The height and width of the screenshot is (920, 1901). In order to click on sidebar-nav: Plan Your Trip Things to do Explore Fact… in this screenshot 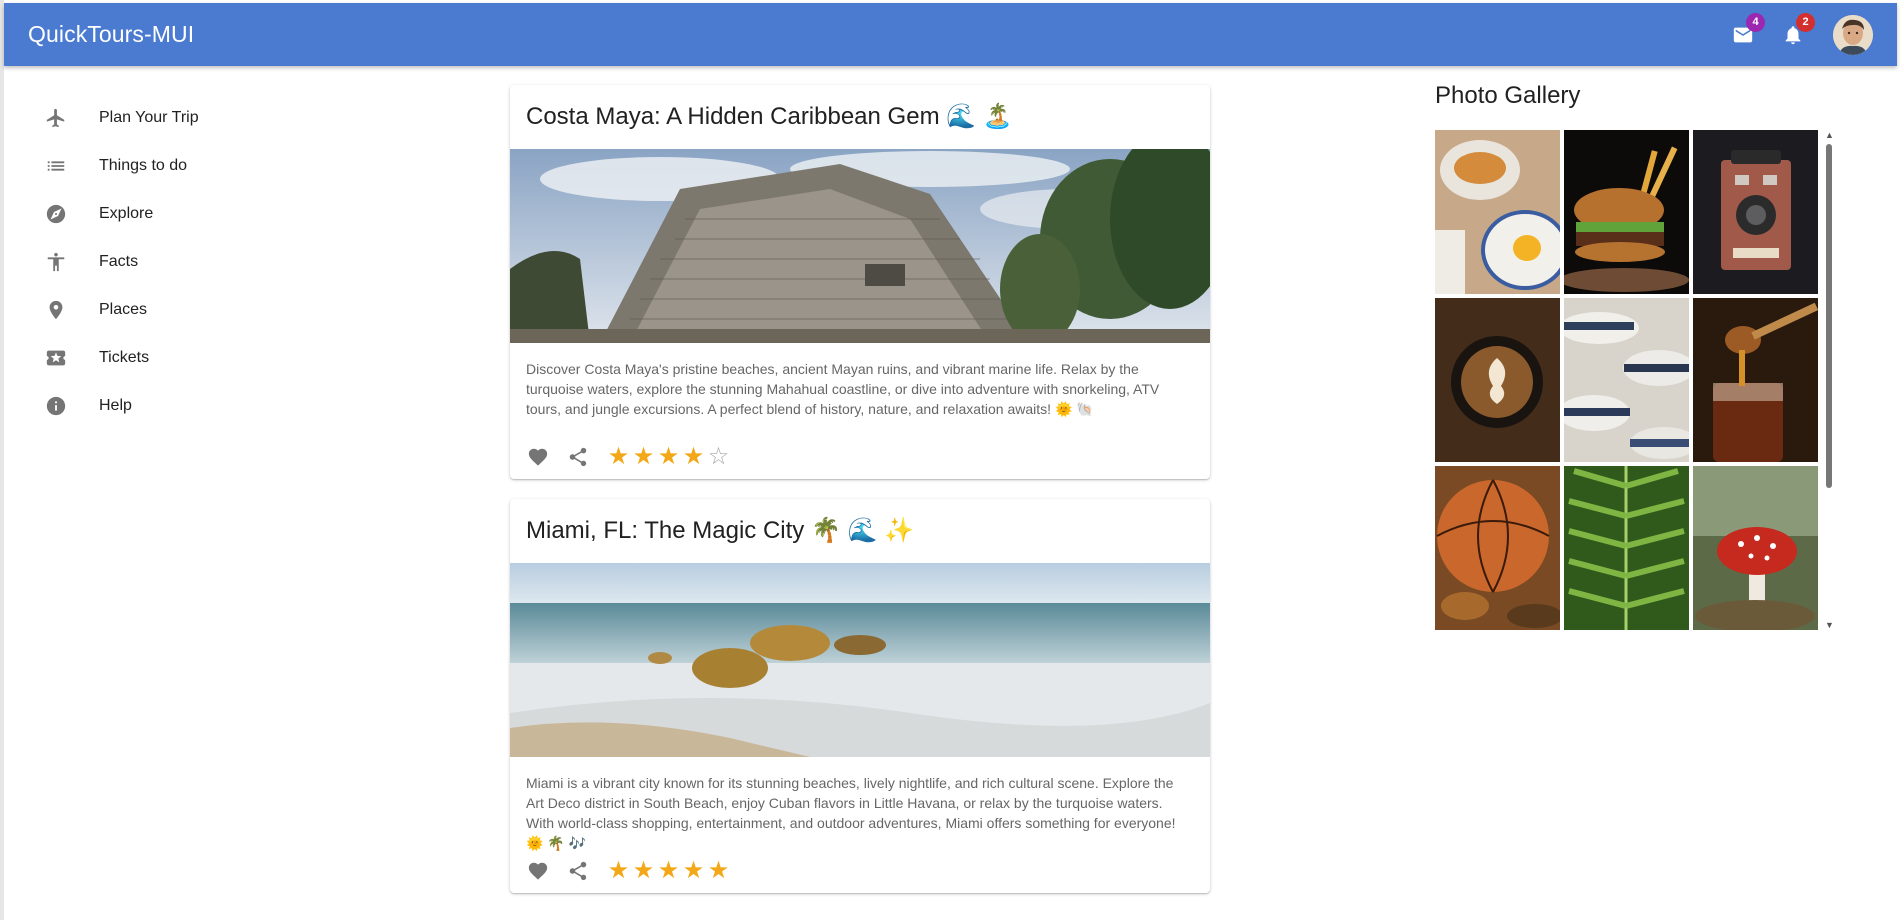, I will do `click(154, 262)`.